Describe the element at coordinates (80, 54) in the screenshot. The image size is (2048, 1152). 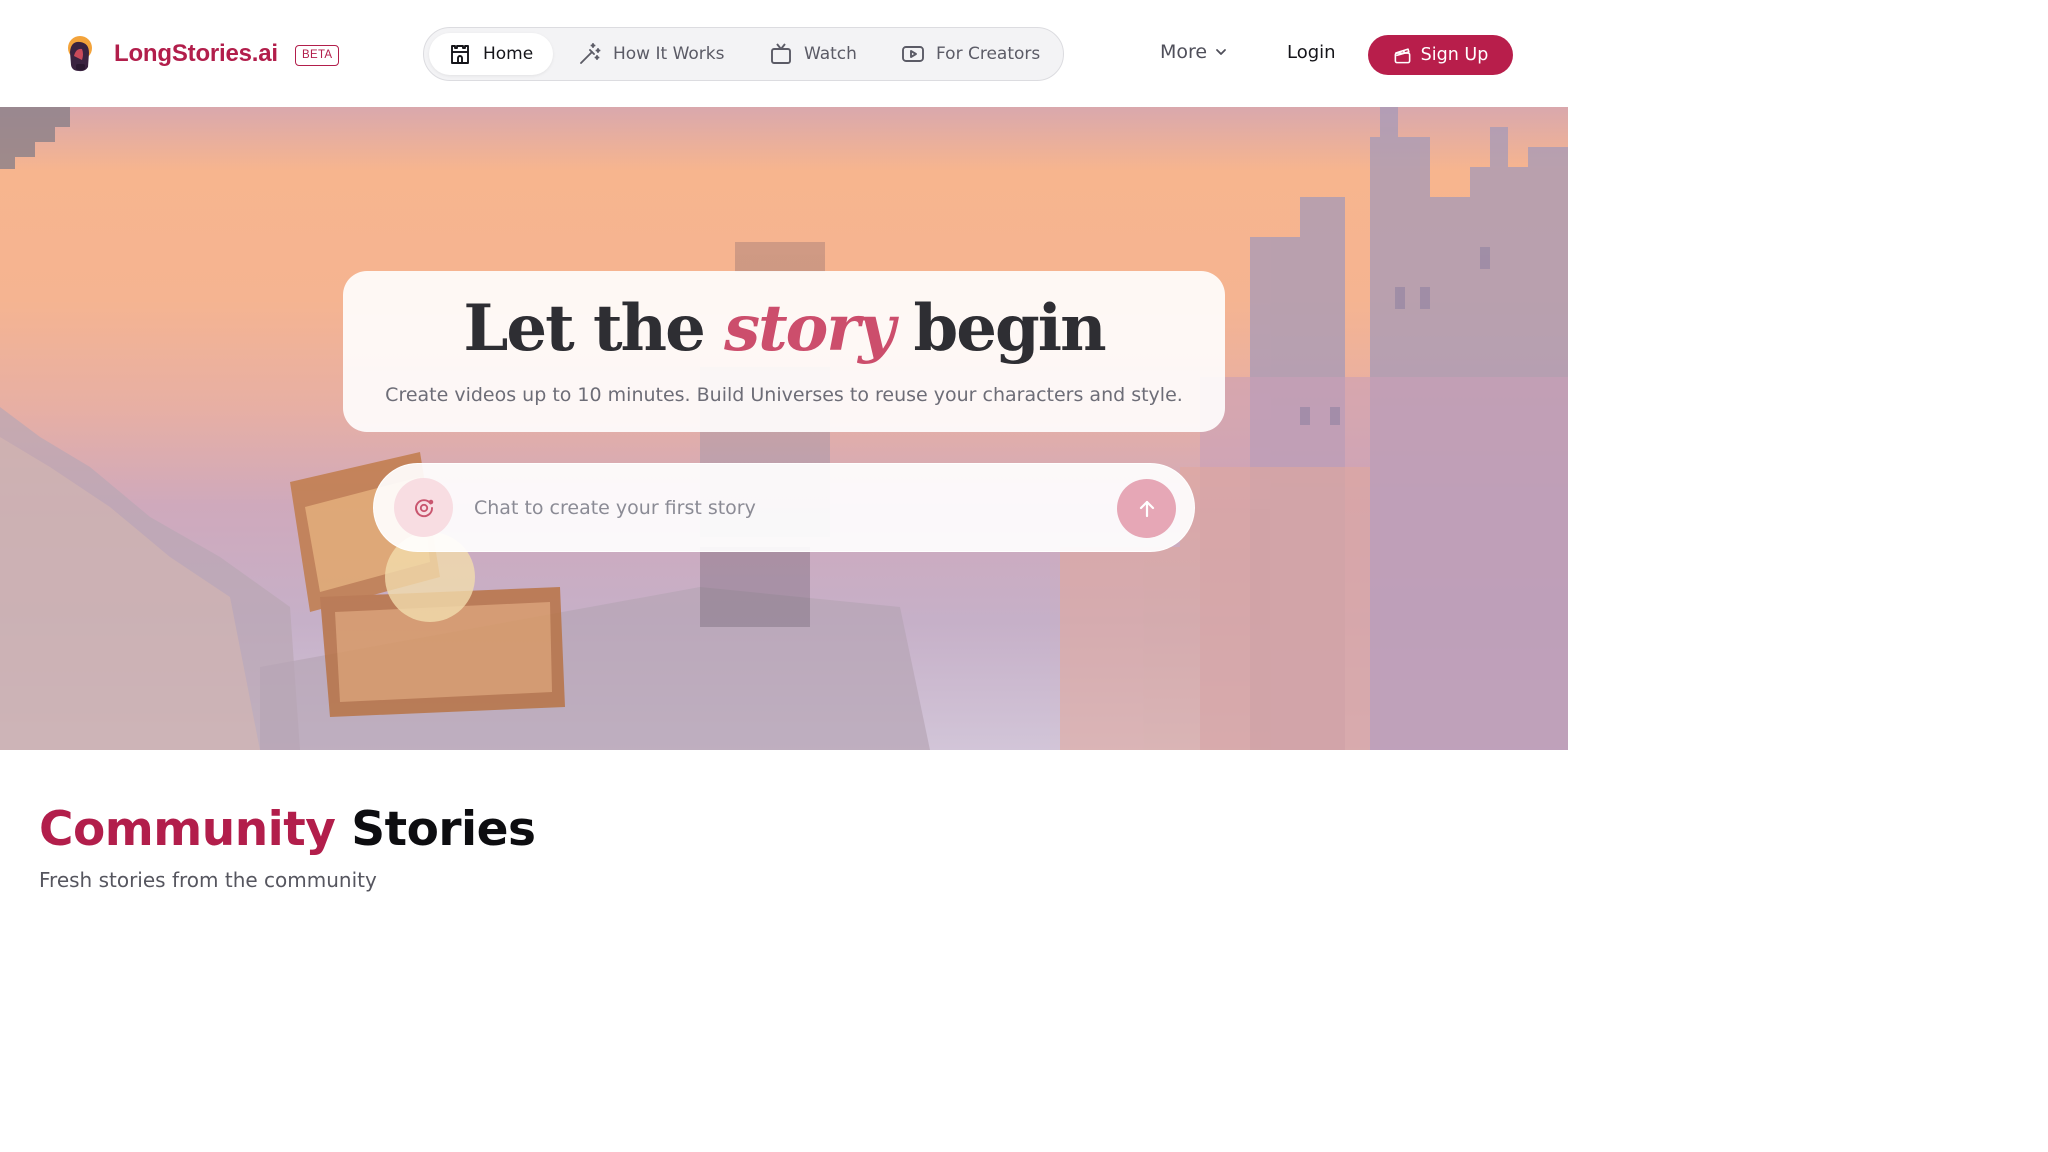
I see `hooded-figure-logo-icon` at that location.